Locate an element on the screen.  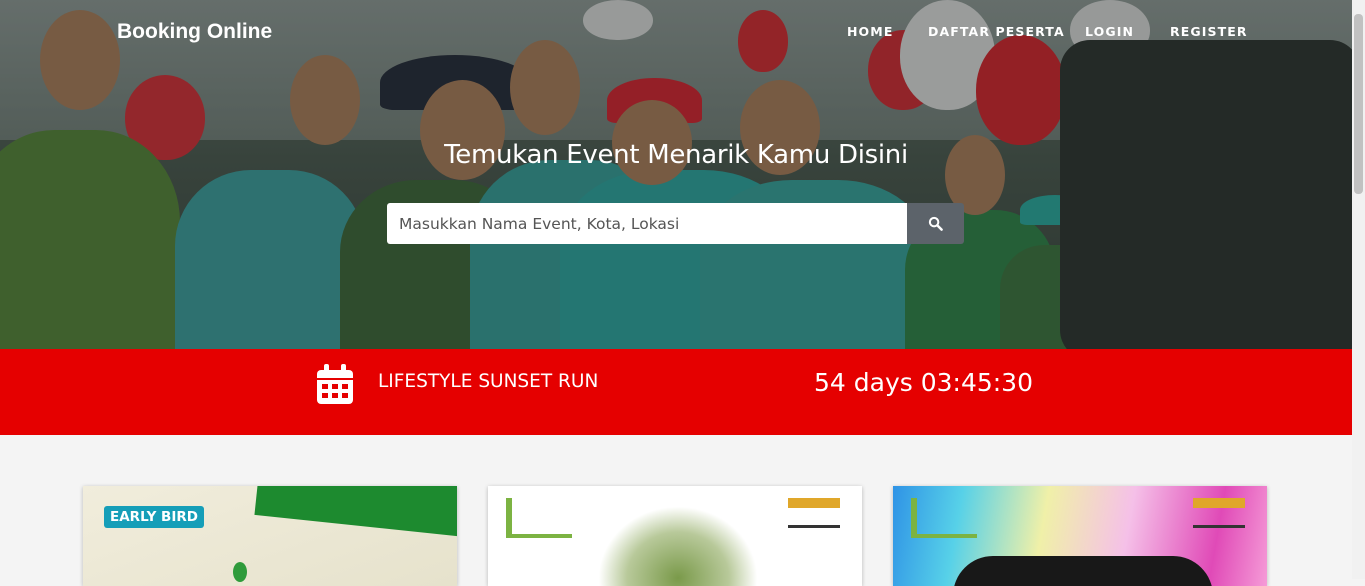
nav-home: HOME is located at coordinates (870, 31).